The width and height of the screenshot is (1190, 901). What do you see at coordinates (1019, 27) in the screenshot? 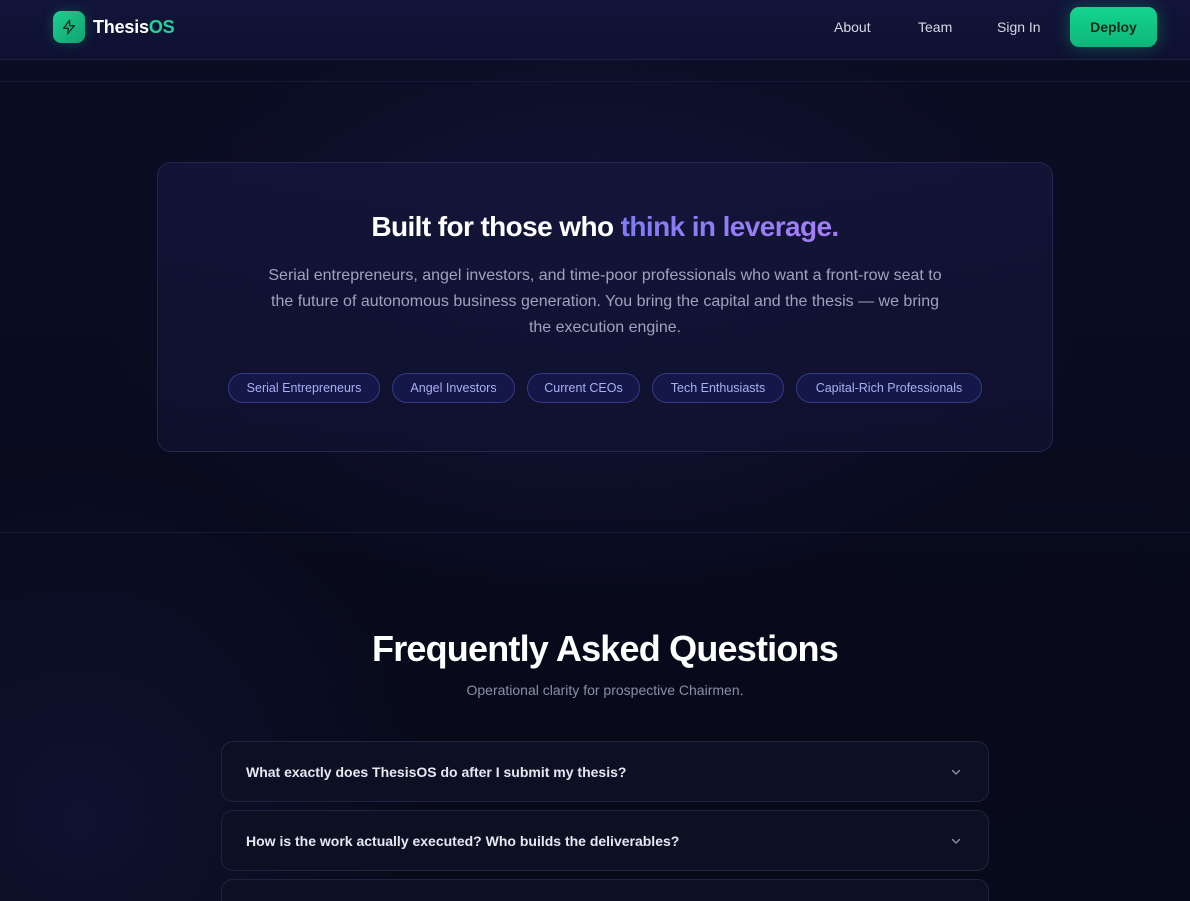
I see `nav-link-sign-in: Sign In` at bounding box center [1019, 27].